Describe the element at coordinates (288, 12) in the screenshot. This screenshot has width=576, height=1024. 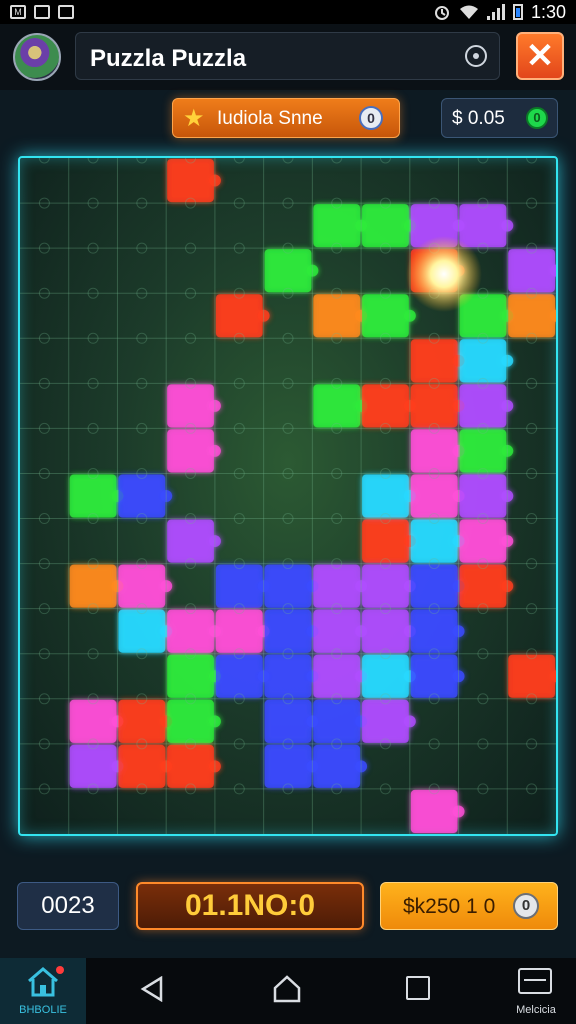
I see `status-bar: M 1:30` at that location.